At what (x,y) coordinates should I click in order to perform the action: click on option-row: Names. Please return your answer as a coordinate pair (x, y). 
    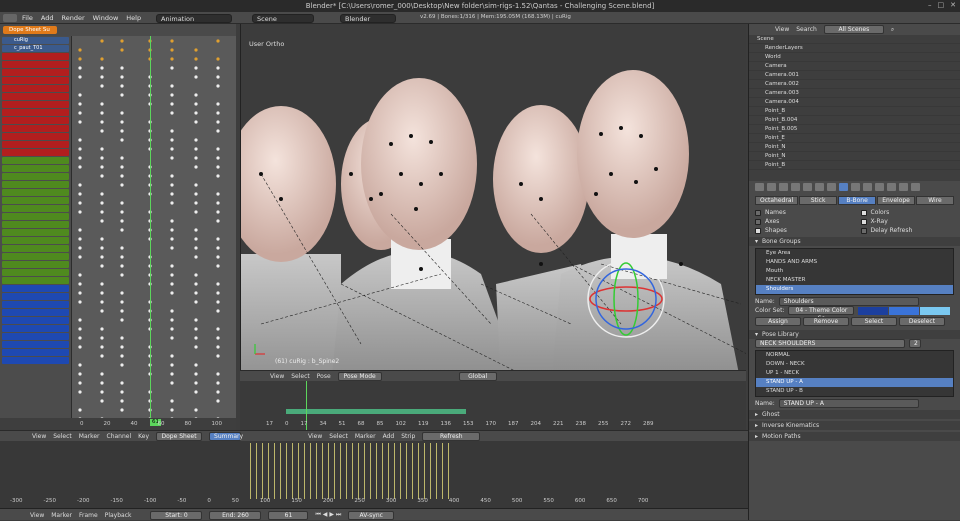
    Looking at the image, I should click on (802, 212).